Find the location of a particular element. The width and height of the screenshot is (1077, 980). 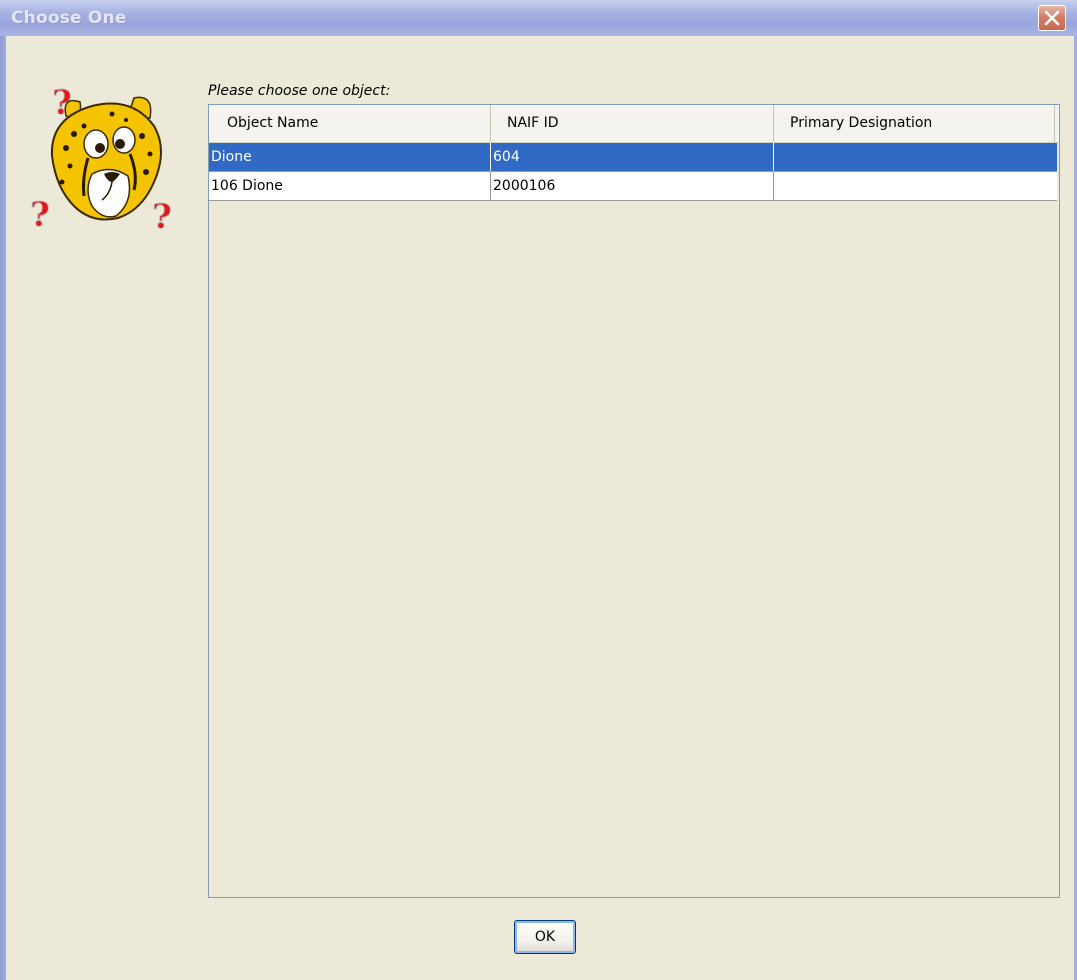

close-button is located at coordinates (1052, 18).